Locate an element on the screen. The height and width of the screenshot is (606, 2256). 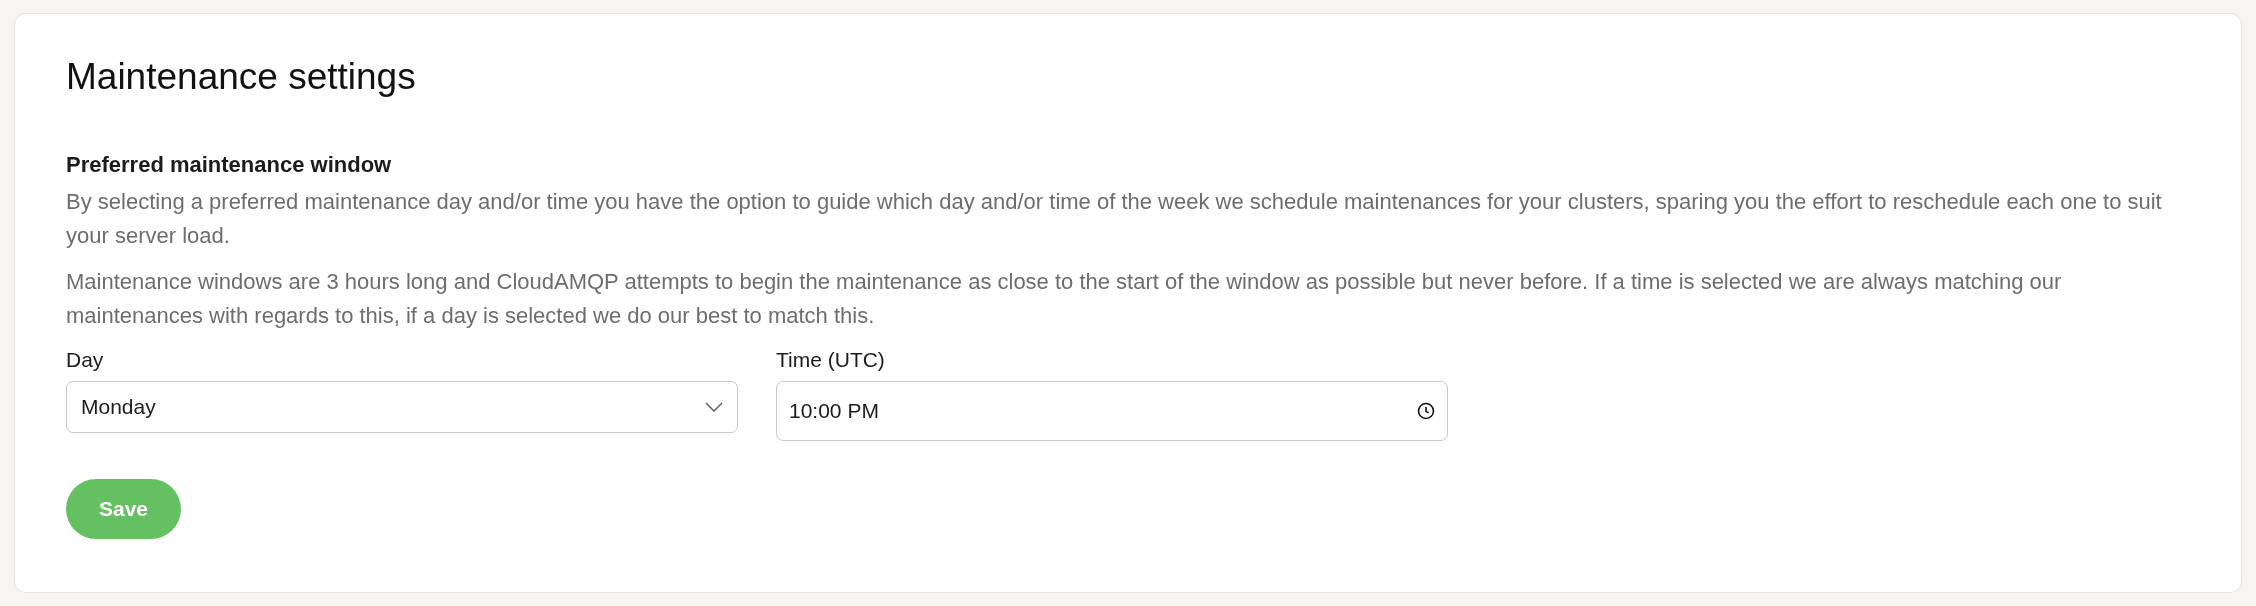
field-label: Time (UTC) is located at coordinates (831, 360).